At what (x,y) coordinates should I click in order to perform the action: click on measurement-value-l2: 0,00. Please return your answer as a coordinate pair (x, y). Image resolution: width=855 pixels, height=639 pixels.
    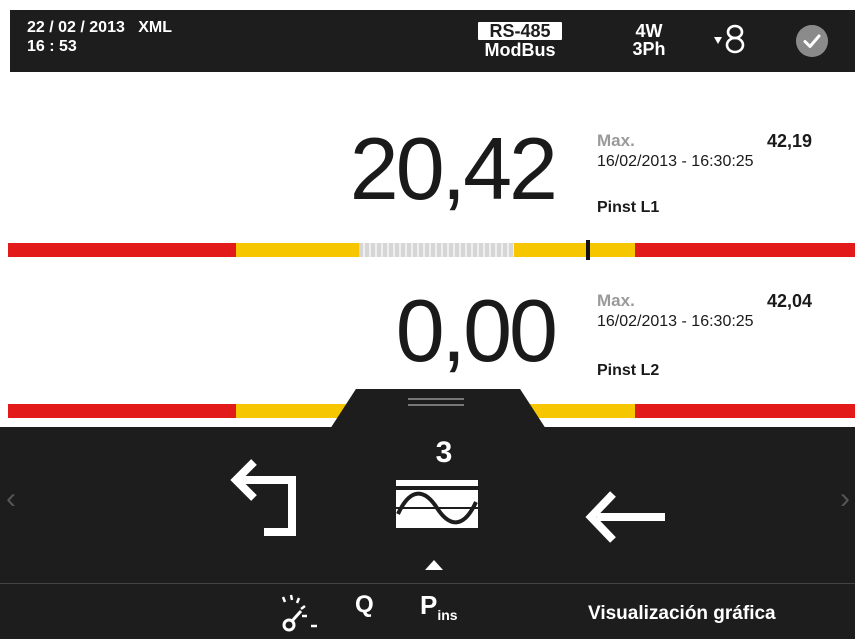
    Looking at the image, I should click on (476, 330).